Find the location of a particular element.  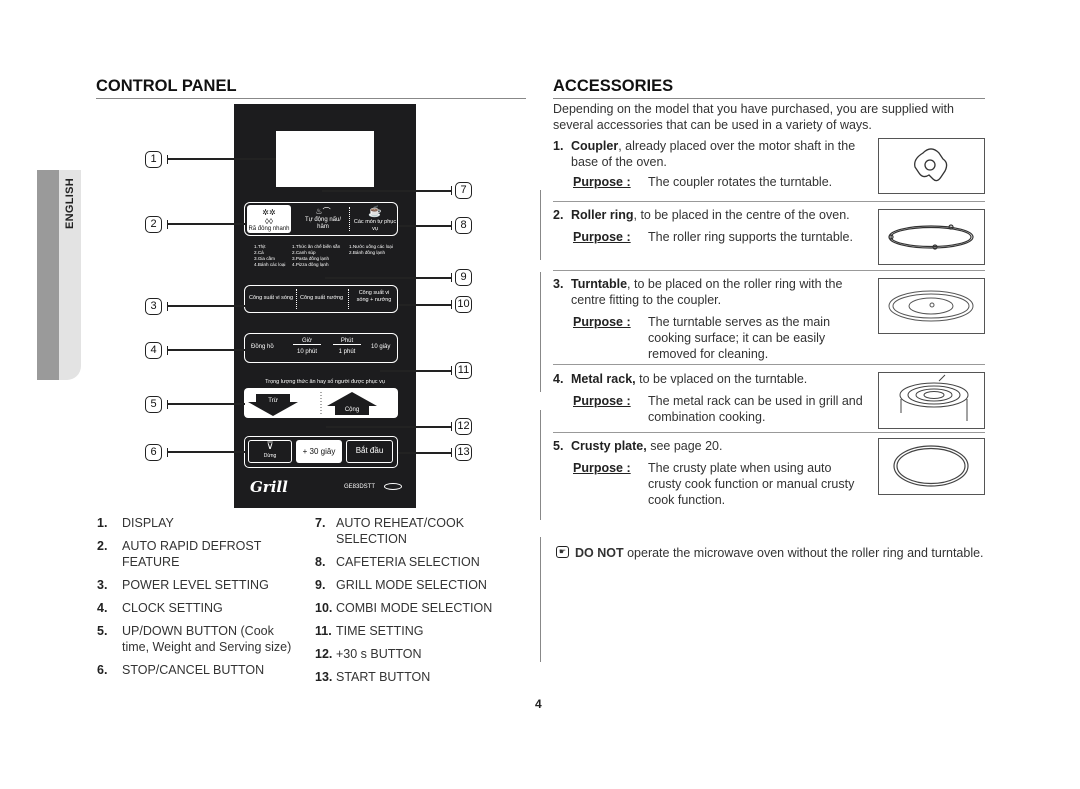

coupler-image is located at coordinates (931, 166).